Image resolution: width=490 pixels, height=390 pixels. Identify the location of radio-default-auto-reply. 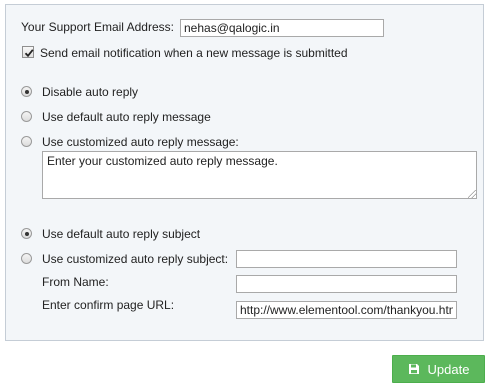
(26, 116).